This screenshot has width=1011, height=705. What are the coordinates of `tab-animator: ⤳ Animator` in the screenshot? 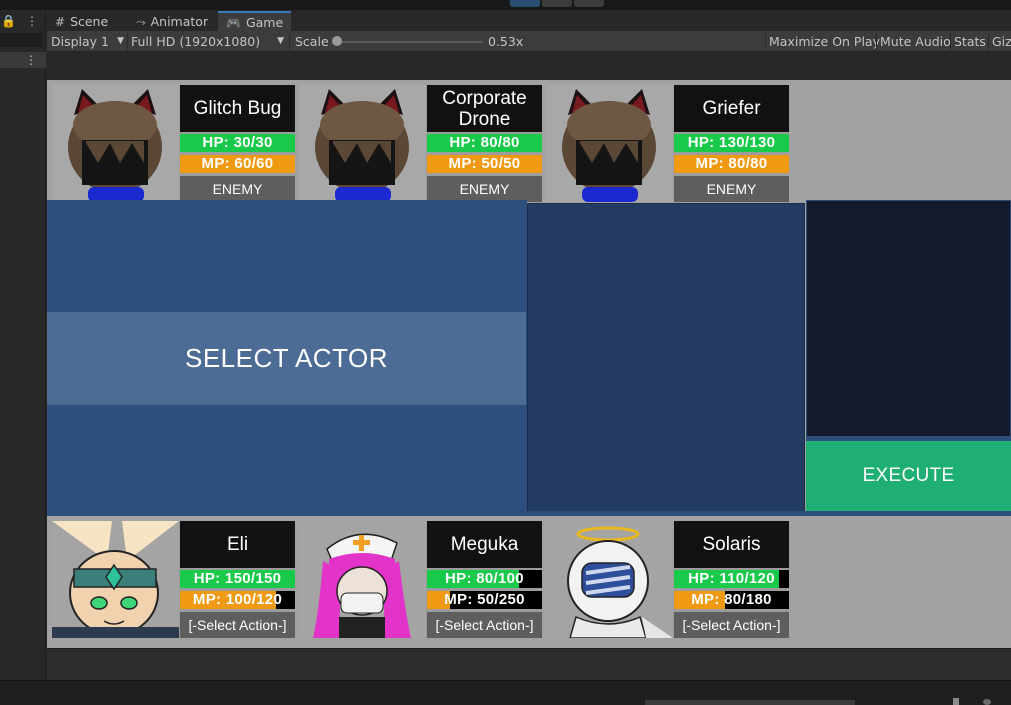 It's located at (173, 22).